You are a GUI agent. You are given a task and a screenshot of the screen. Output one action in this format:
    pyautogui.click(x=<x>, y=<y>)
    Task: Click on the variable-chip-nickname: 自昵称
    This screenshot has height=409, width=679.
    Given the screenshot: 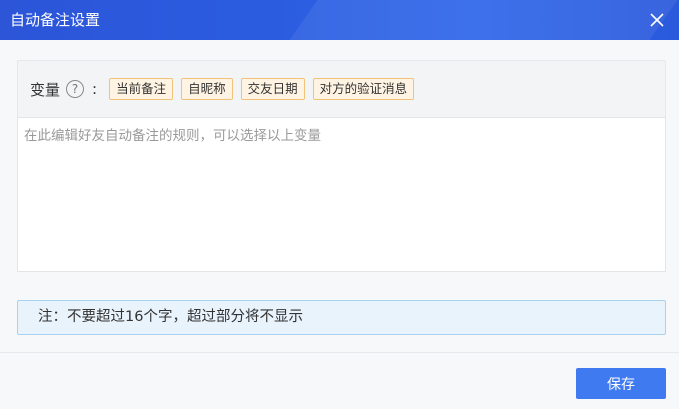 What is the action you would take?
    pyautogui.click(x=207, y=89)
    